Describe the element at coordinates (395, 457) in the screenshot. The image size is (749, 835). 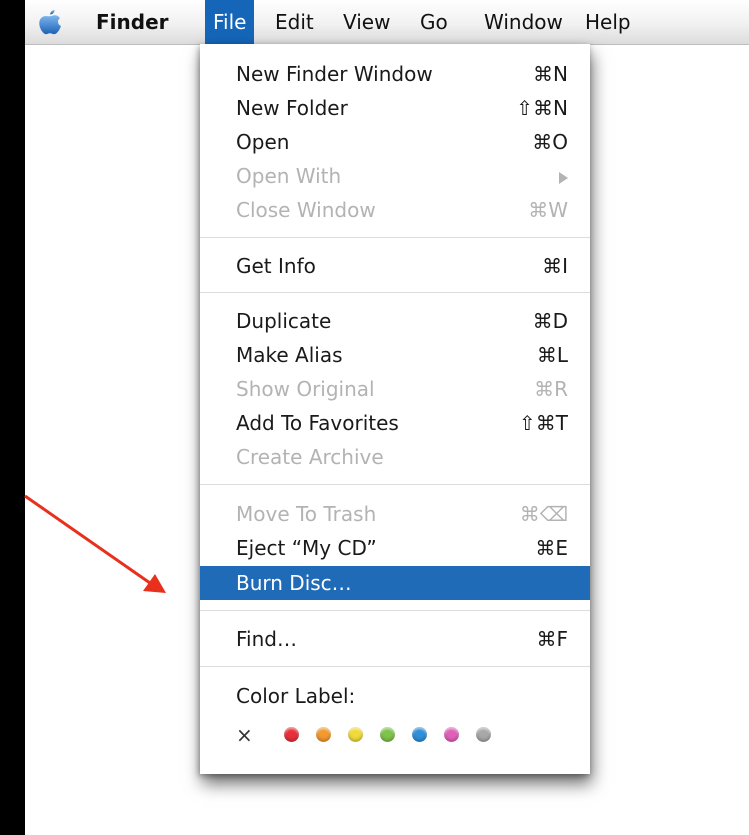
I see `menu-item-create-archive: Create Archive` at that location.